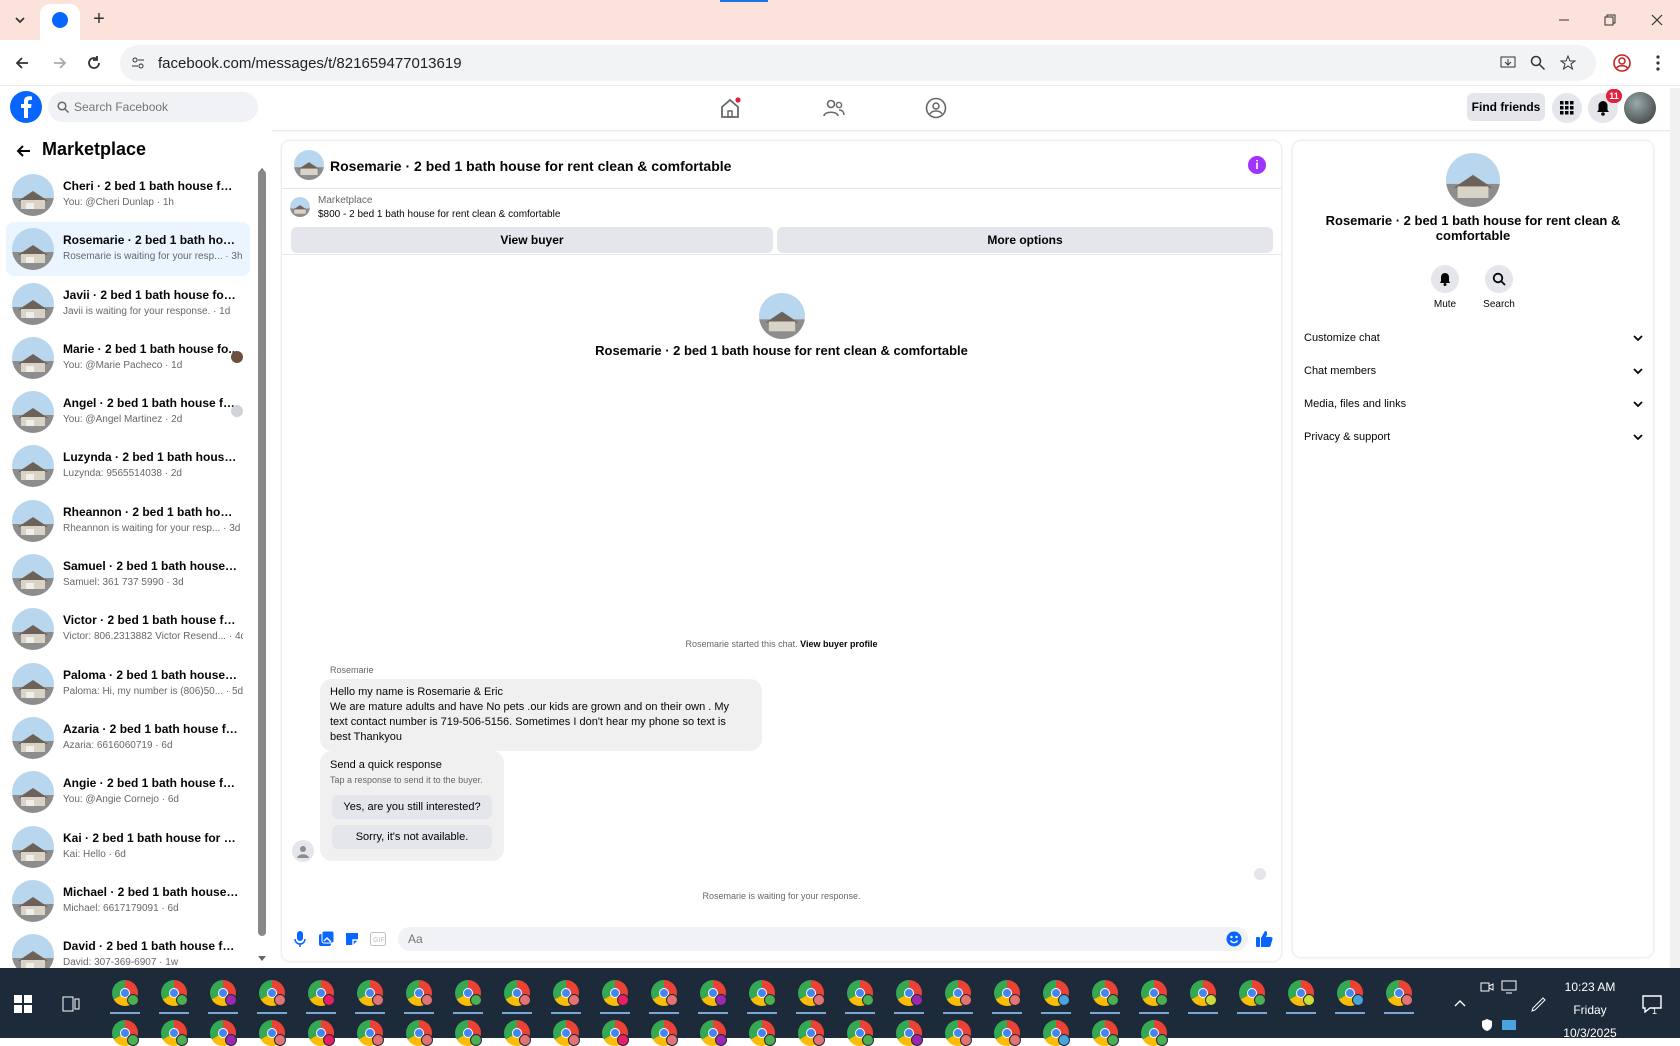 The image size is (1680, 1046). I want to click on address-bar: facebook.com/messages/t/821659477013619, so click(858, 63).